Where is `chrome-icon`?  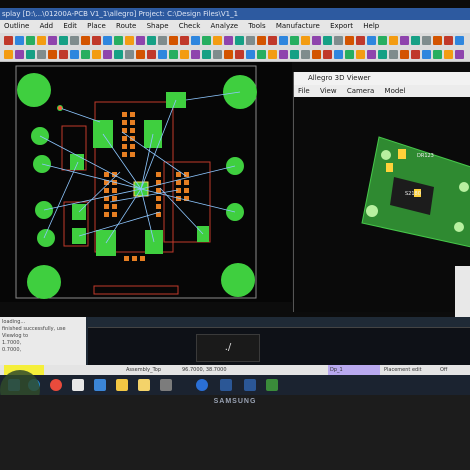 chrome-icon is located at coordinates (56, 385).